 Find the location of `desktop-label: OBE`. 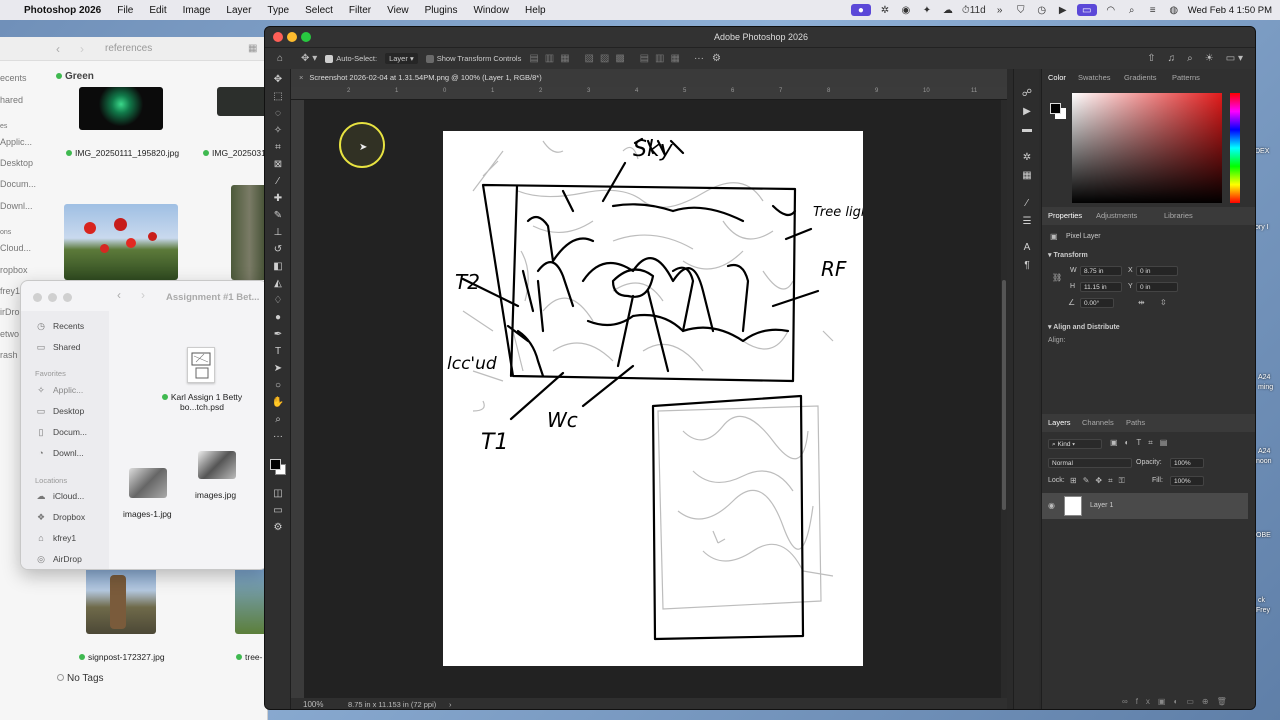

desktop-label: OBE is located at coordinates (1263, 535).